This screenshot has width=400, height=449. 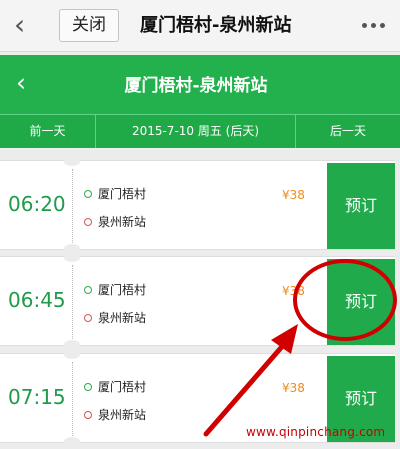 What do you see at coordinates (216, 25) in the screenshot?
I see `page-title: 厦门梧村-泉州新站` at bounding box center [216, 25].